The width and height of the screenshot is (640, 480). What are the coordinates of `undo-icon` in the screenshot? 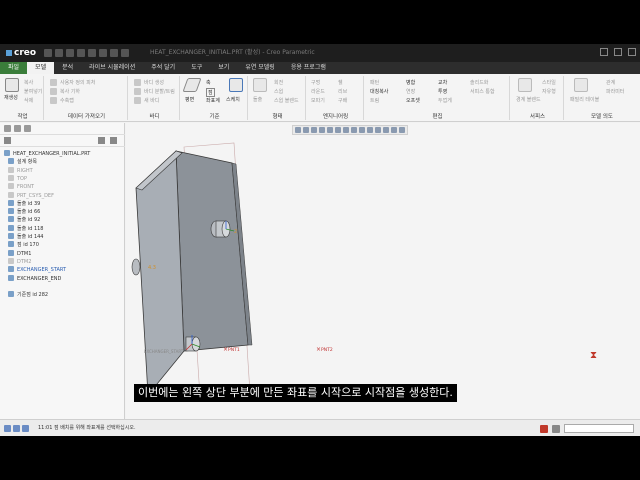 It's located at (81, 53).